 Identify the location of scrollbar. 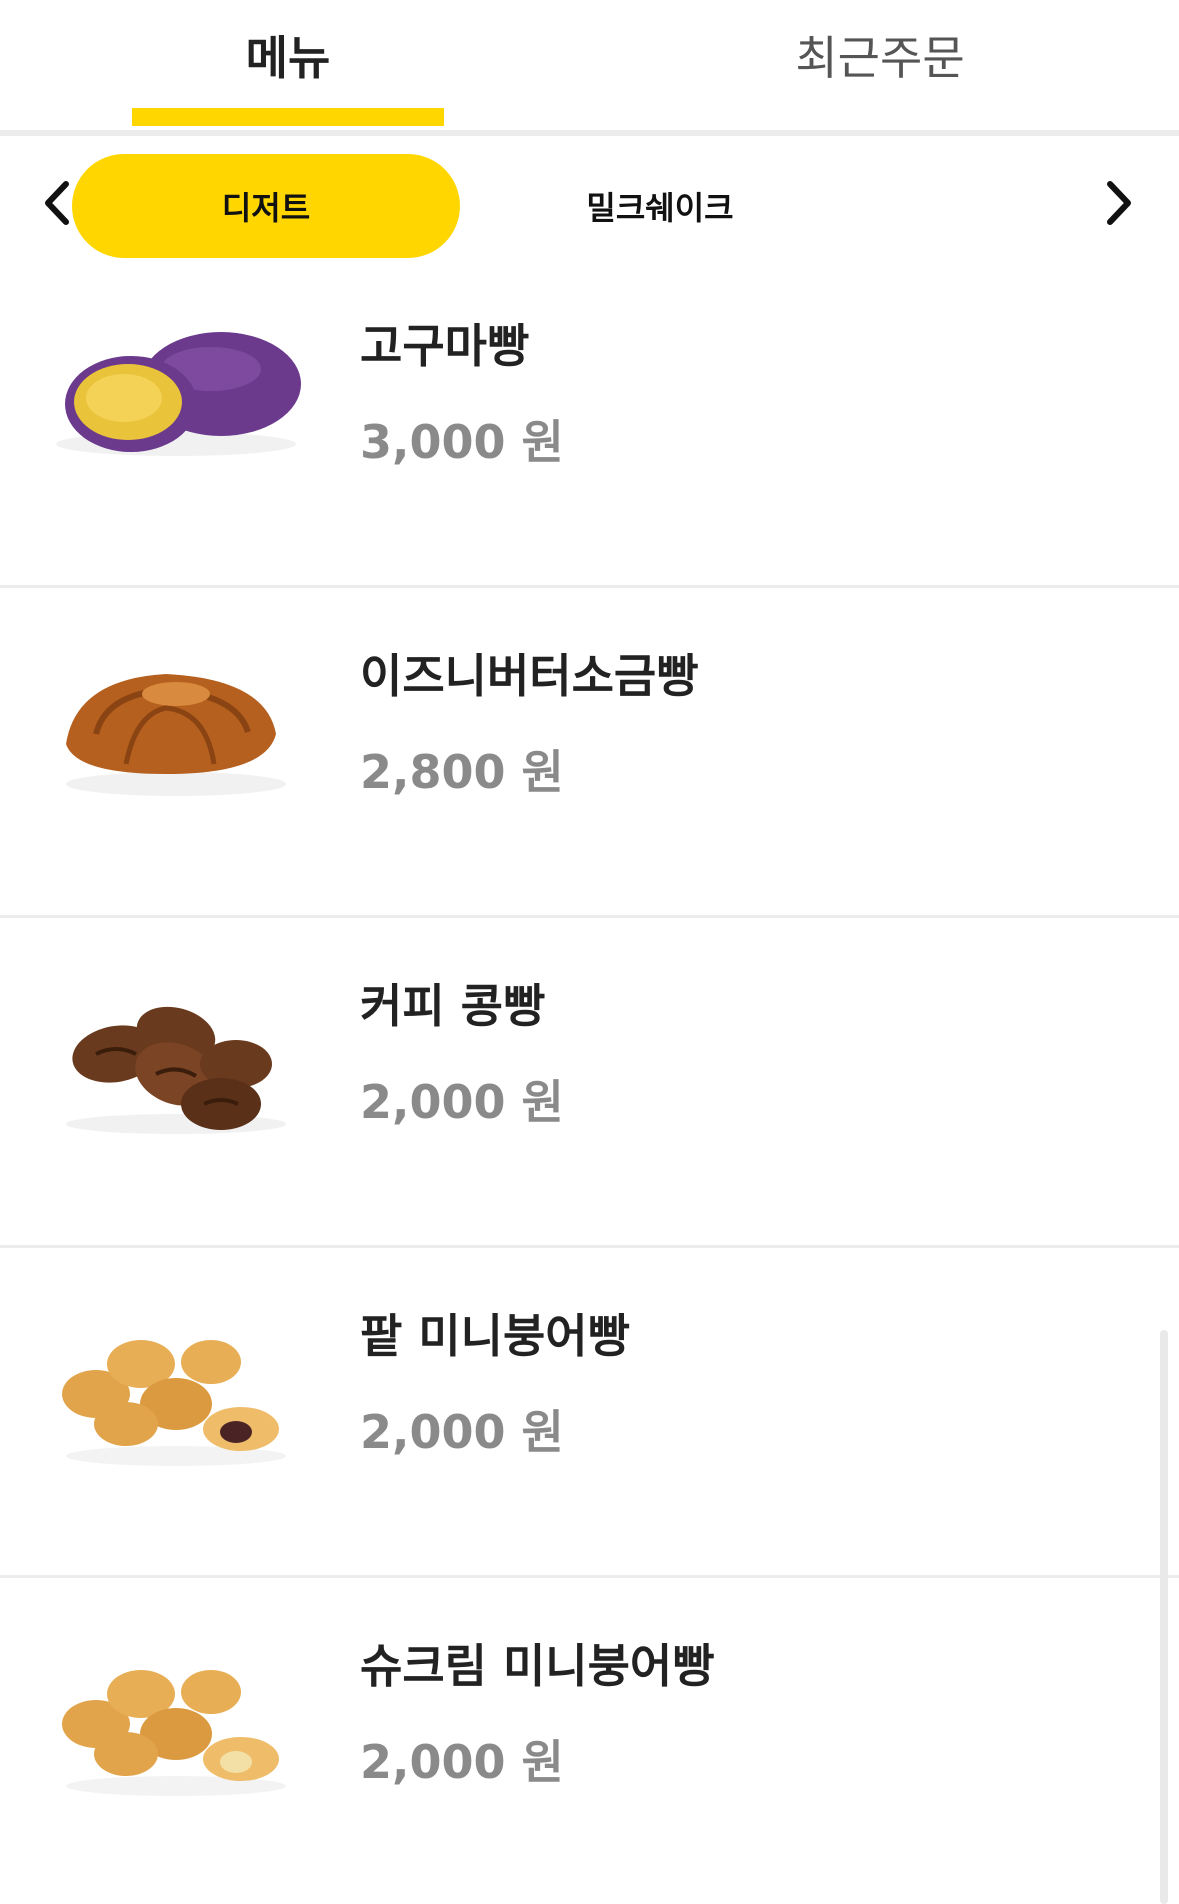
(1164, 1617).